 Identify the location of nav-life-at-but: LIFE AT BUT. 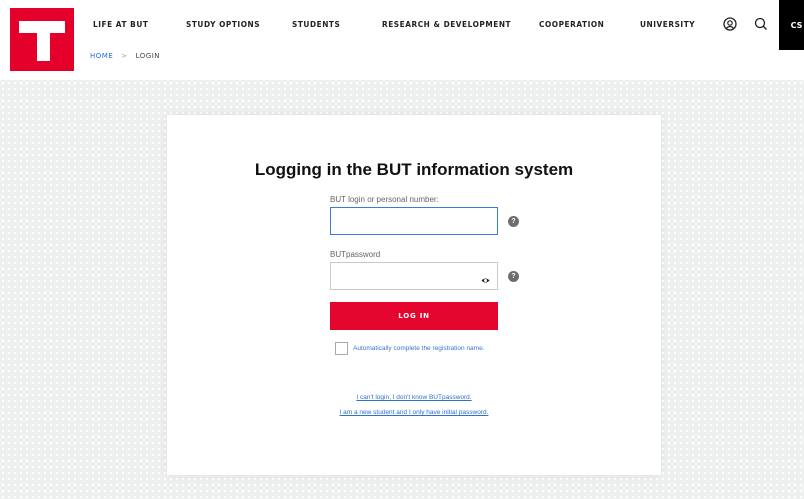
(120, 24).